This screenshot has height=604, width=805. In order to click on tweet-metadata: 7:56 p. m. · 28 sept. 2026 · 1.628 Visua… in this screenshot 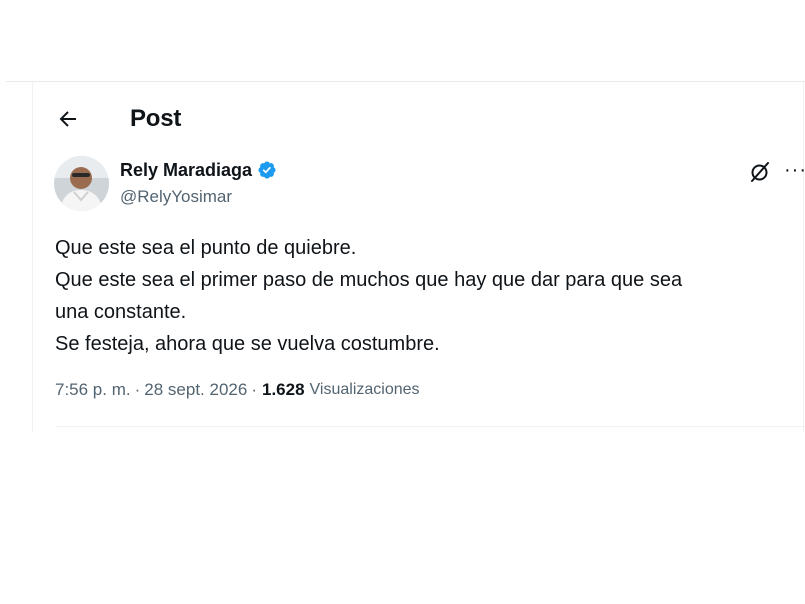, I will do `click(237, 390)`.